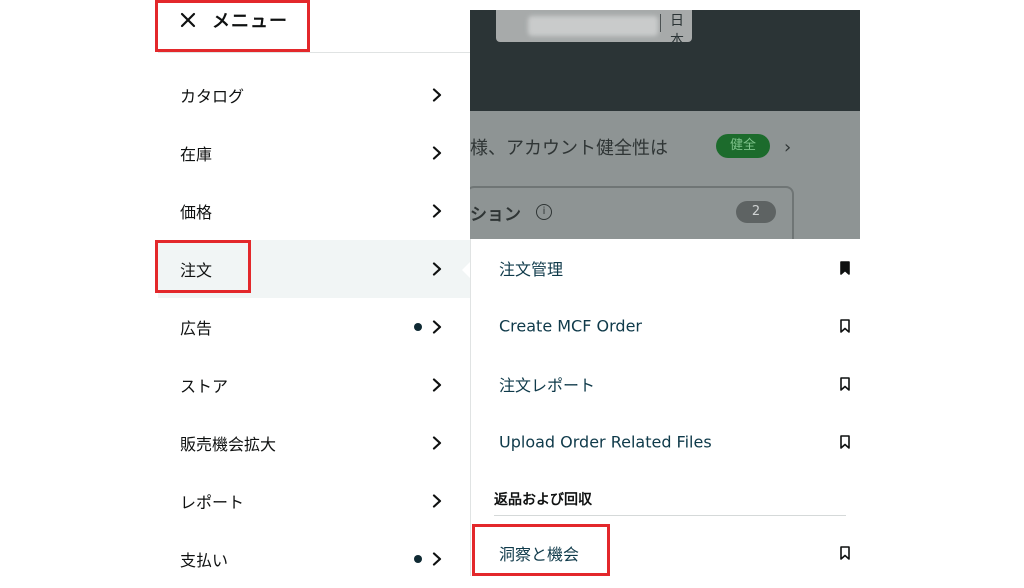 This screenshot has width=1024, height=588. Describe the element at coordinates (204, 560) in the screenshot. I see `nav-item-label: 支払い` at that location.